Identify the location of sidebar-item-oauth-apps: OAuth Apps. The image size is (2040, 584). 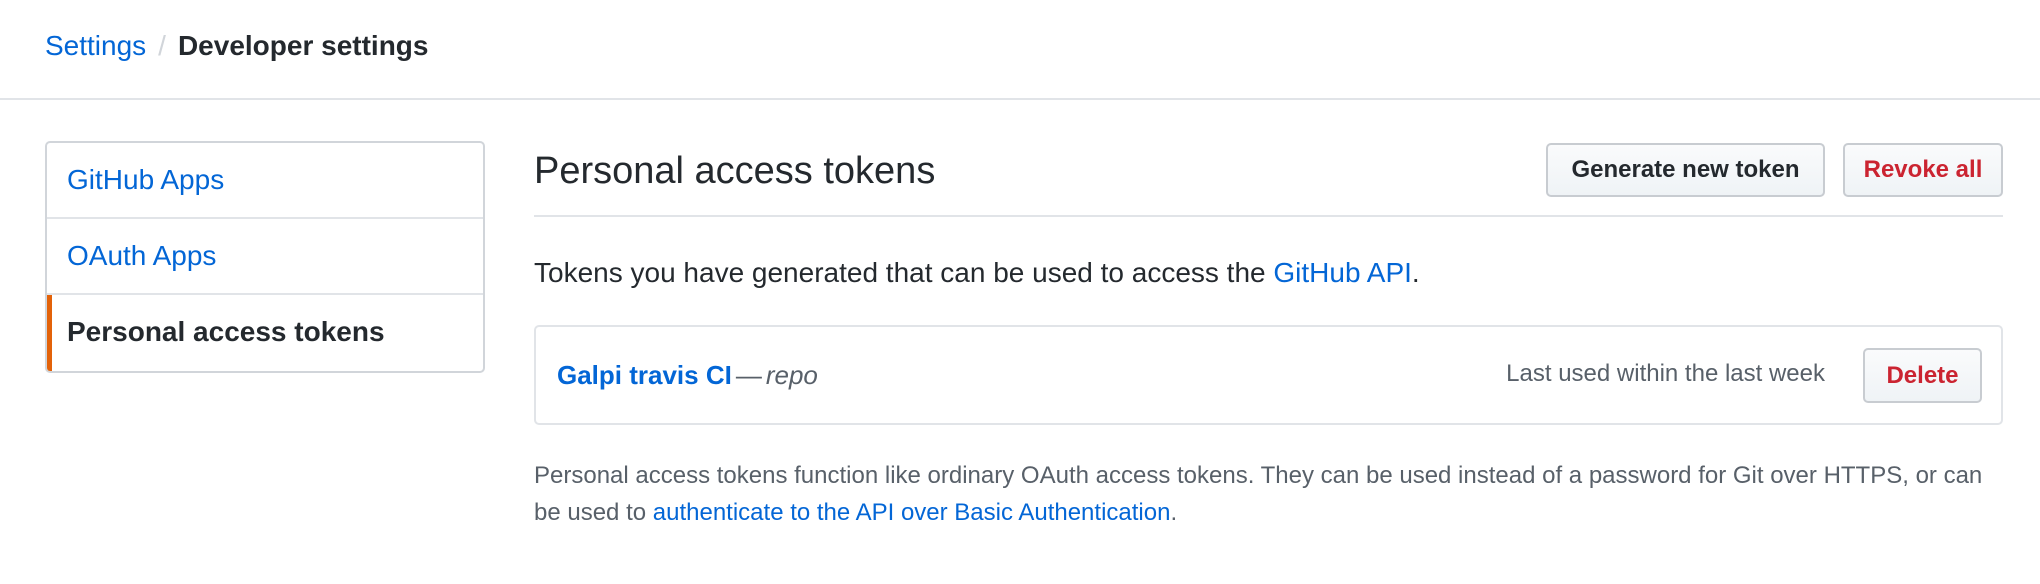
(265, 257).